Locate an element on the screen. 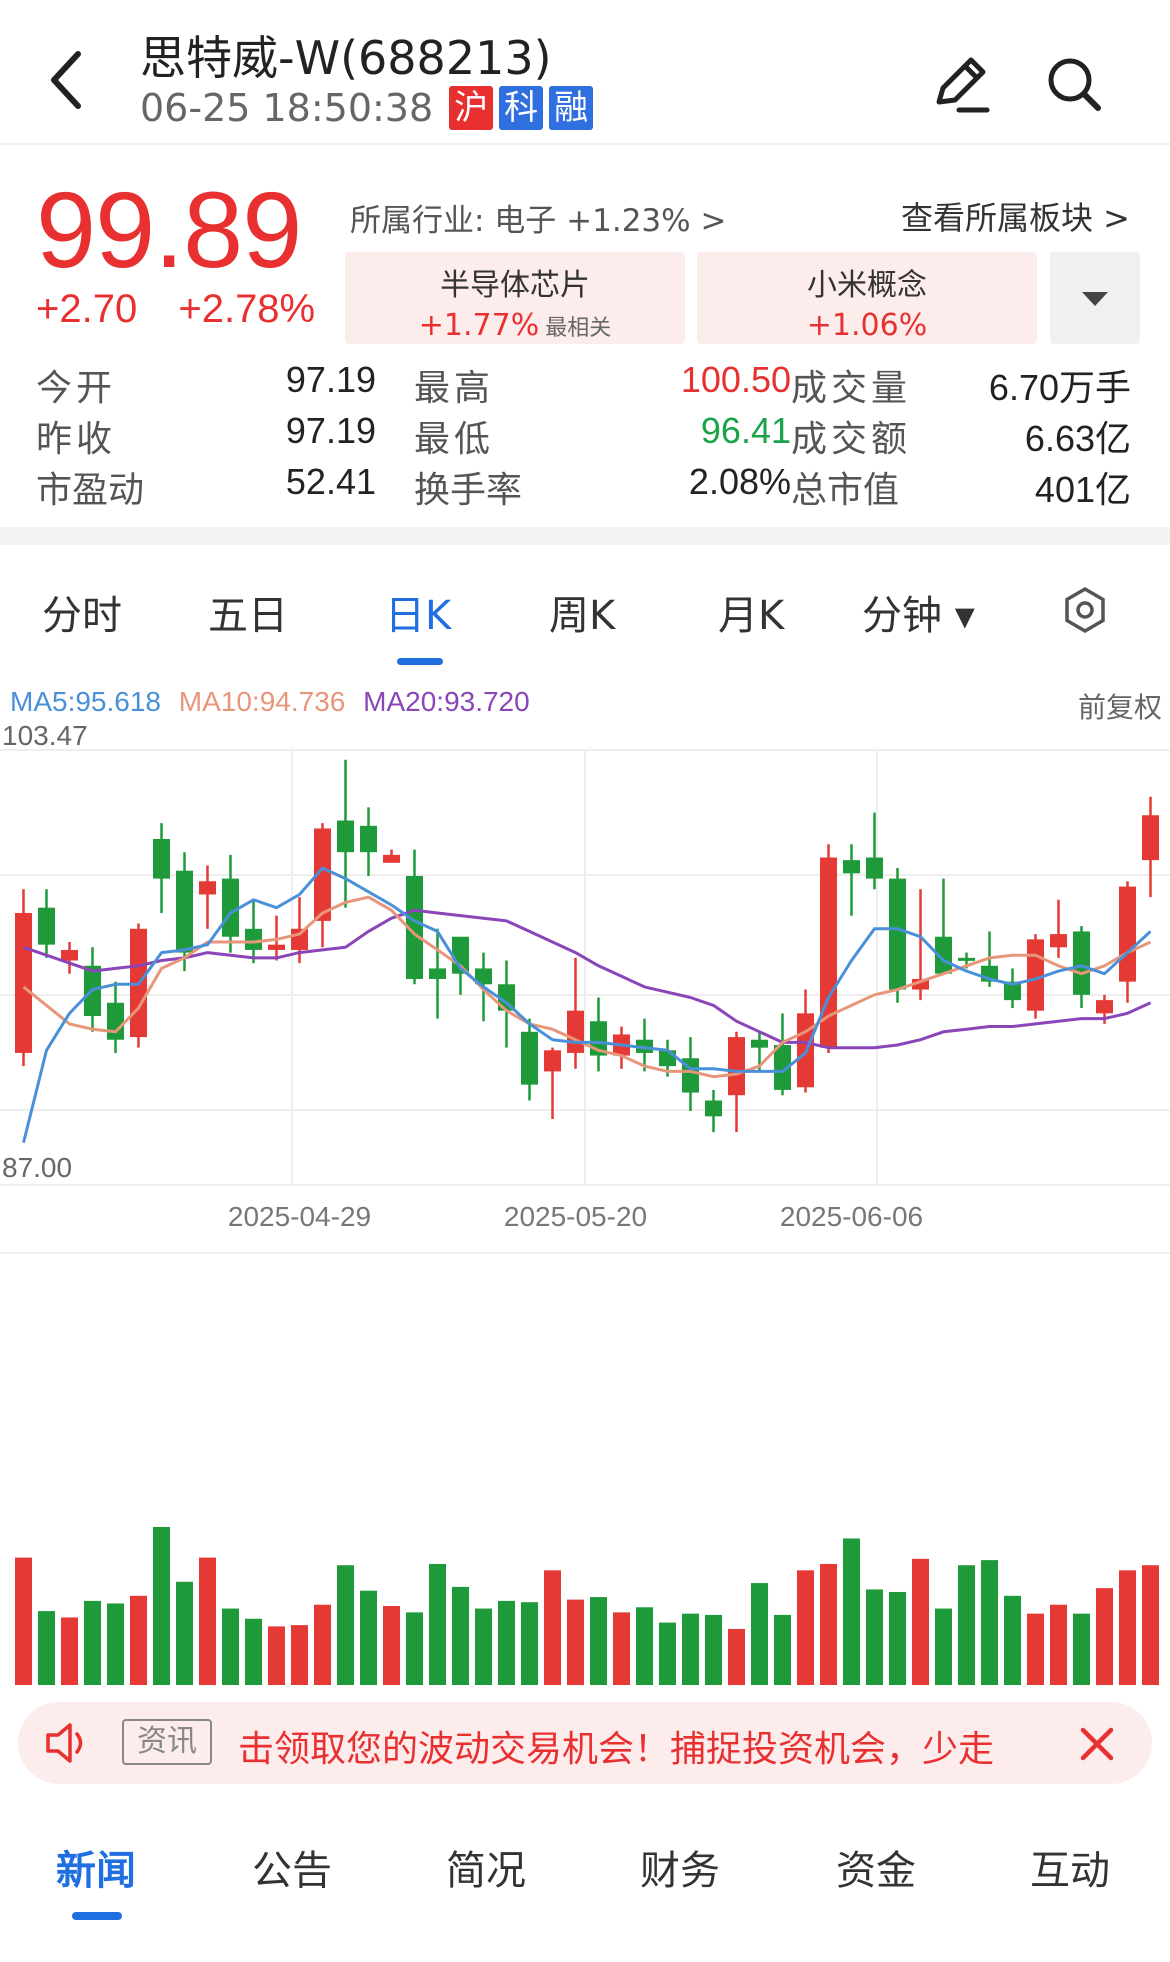 This screenshot has height=1962, width=1170. industry-link: 所属行业: 电子 +1.23% > is located at coordinates (538, 217).